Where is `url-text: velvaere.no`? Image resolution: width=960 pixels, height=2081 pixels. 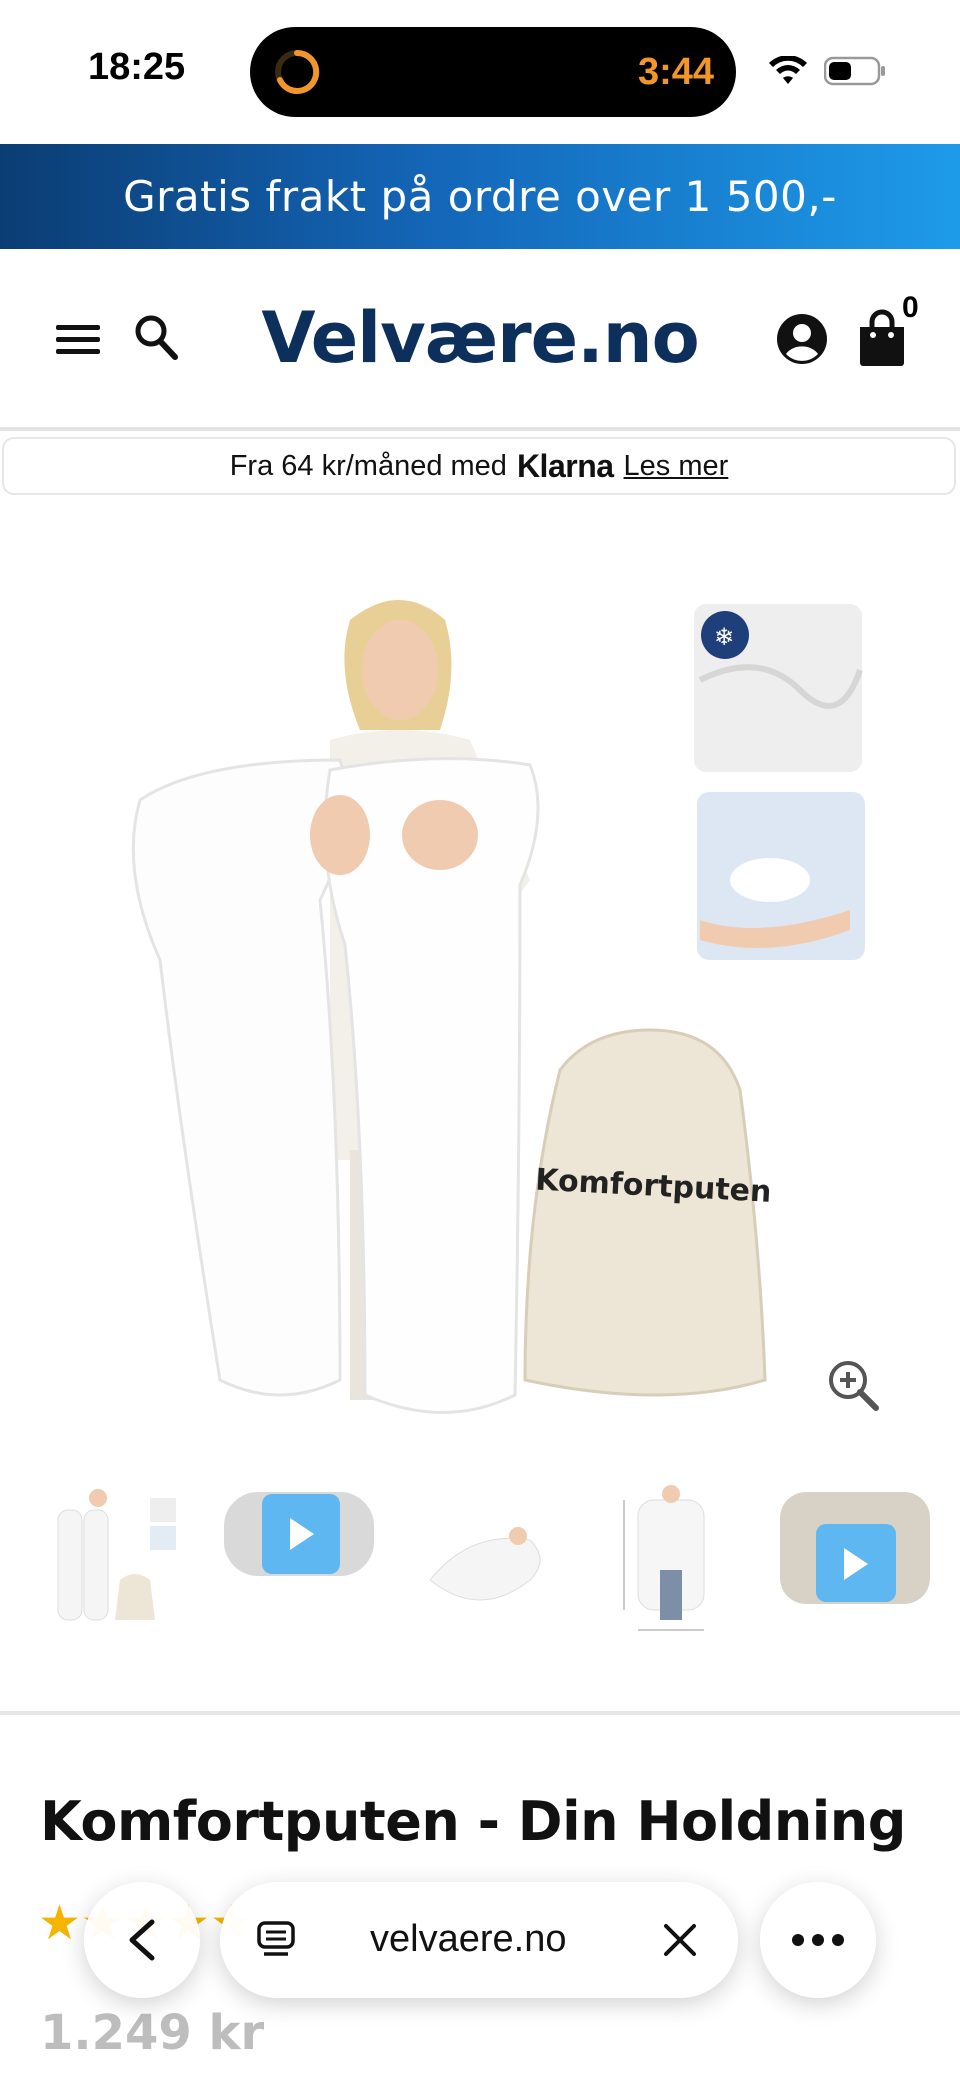 url-text: velvaere.no is located at coordinates (468, 1939).